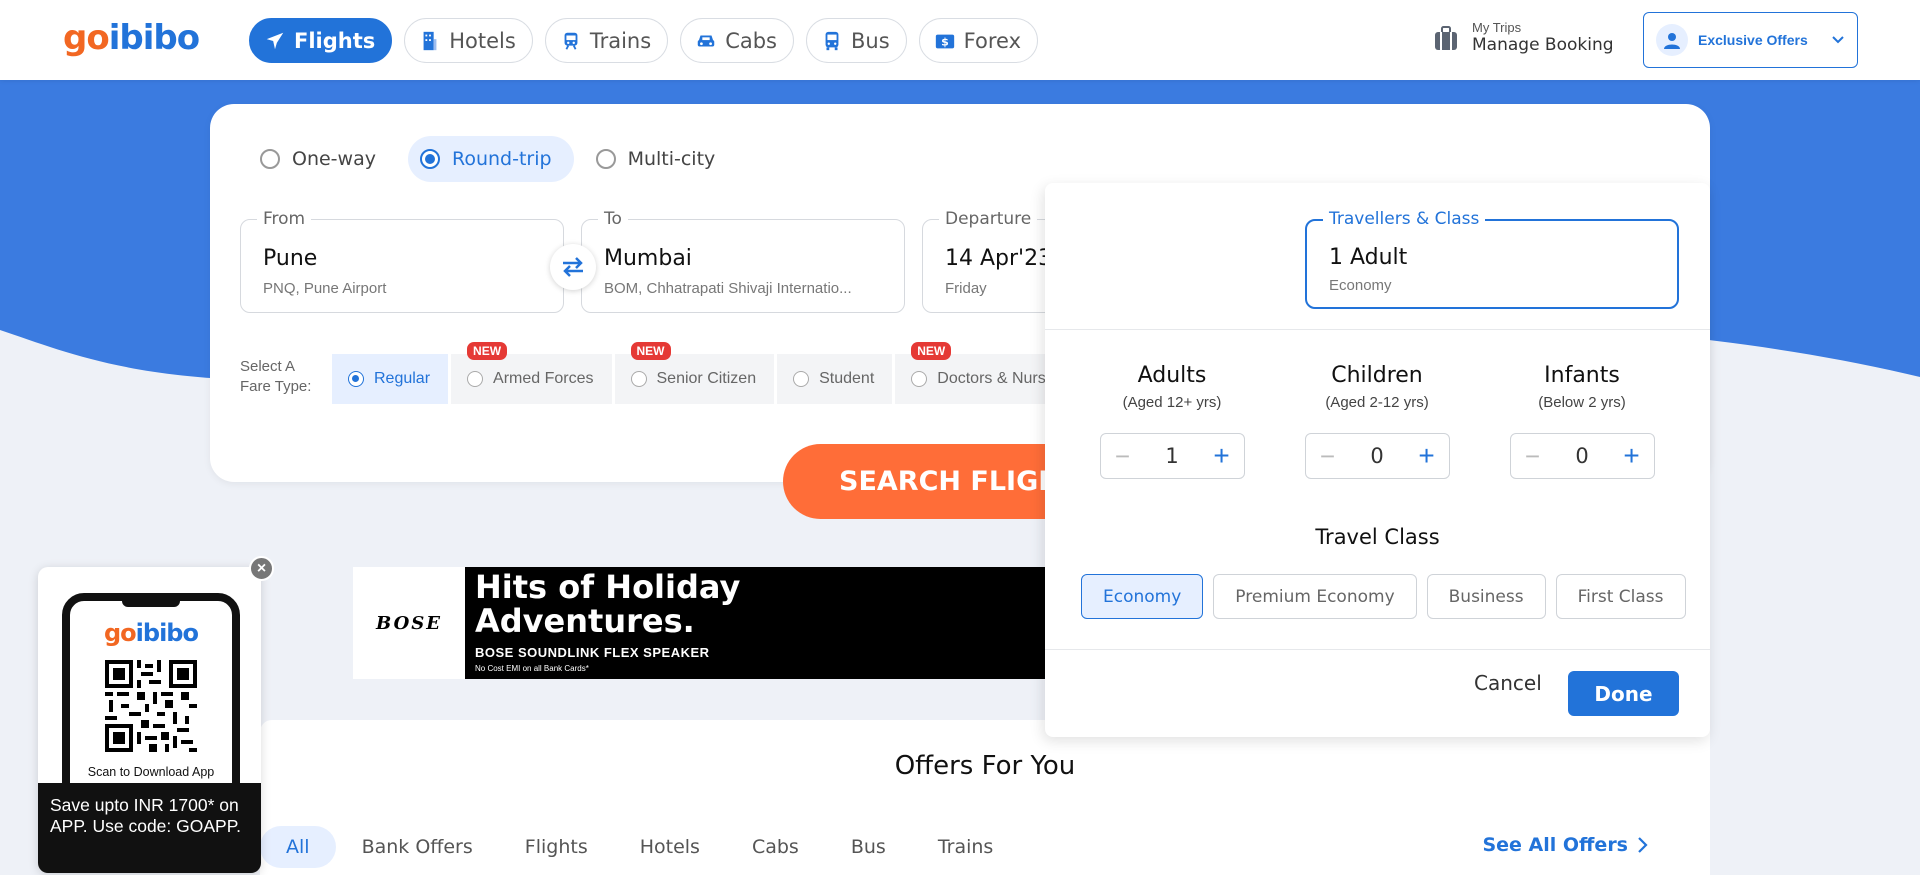 The width and height of the screenshot is (1920, 875). Describe the element at coordinates (323, 159) in the screenshot. I see `trip-one-way: One-way` at that location.